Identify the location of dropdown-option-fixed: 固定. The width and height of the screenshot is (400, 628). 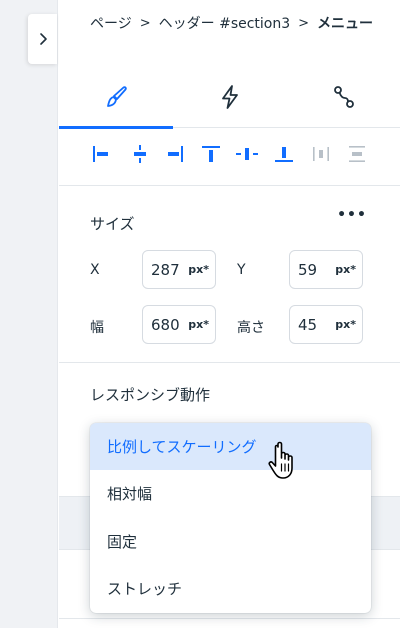
(230, 541).